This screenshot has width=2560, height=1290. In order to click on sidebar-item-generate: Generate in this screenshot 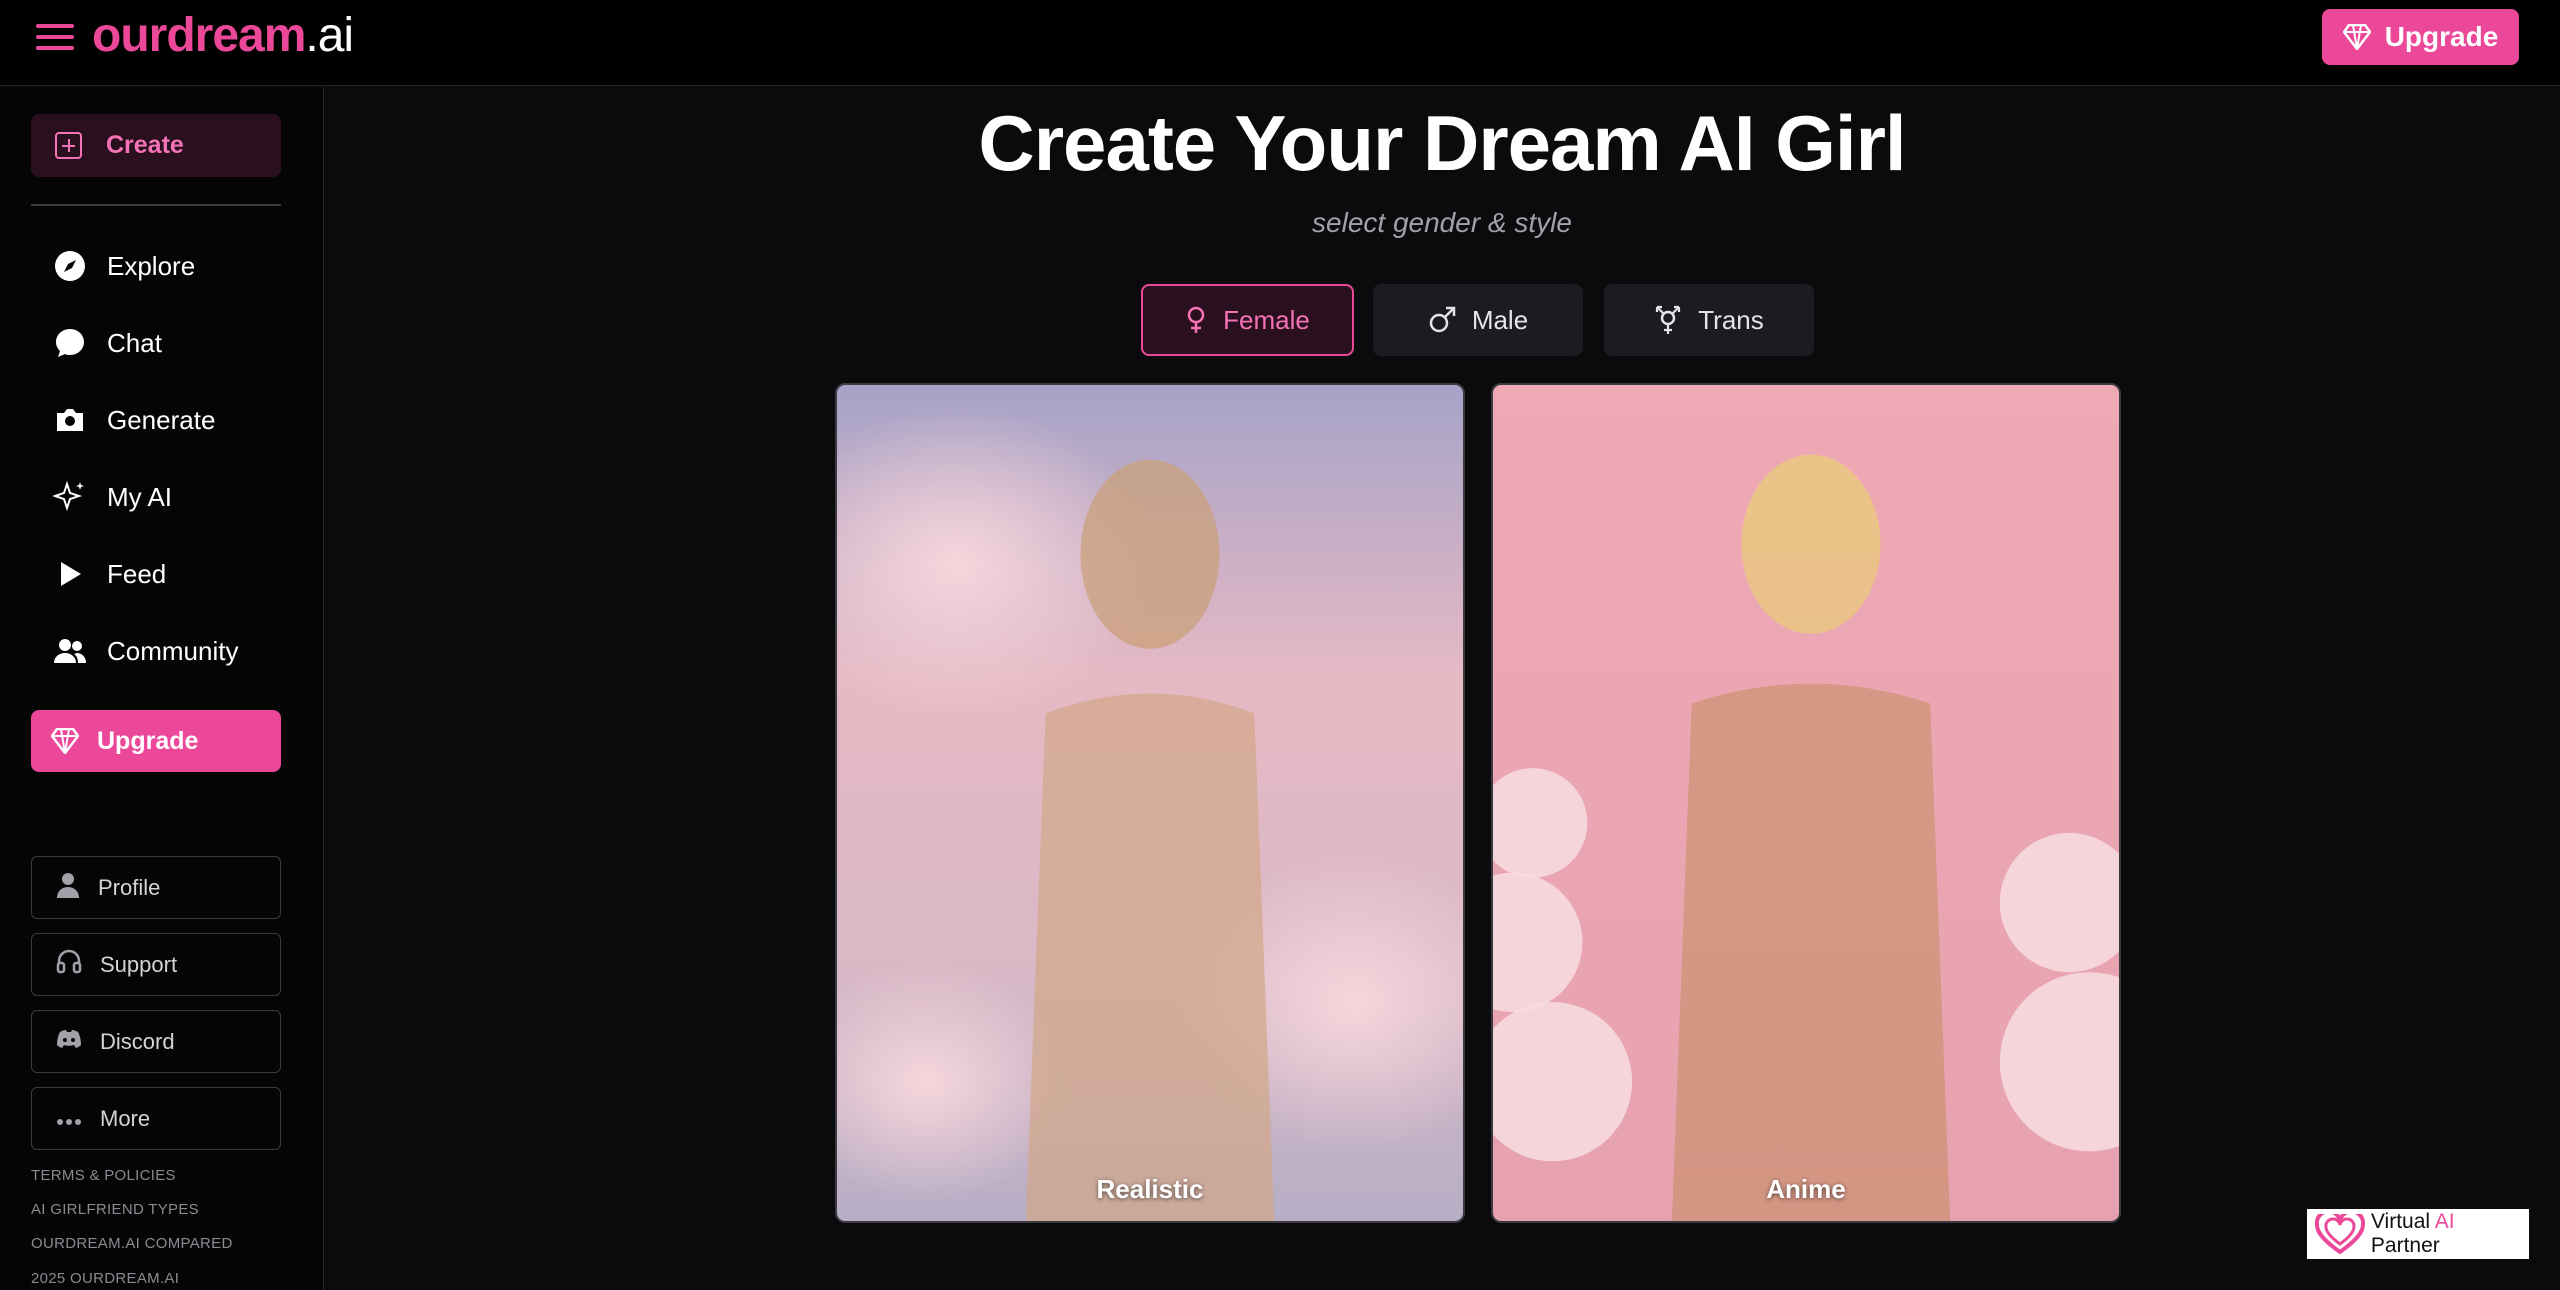, I will do `click(156, 420)`.